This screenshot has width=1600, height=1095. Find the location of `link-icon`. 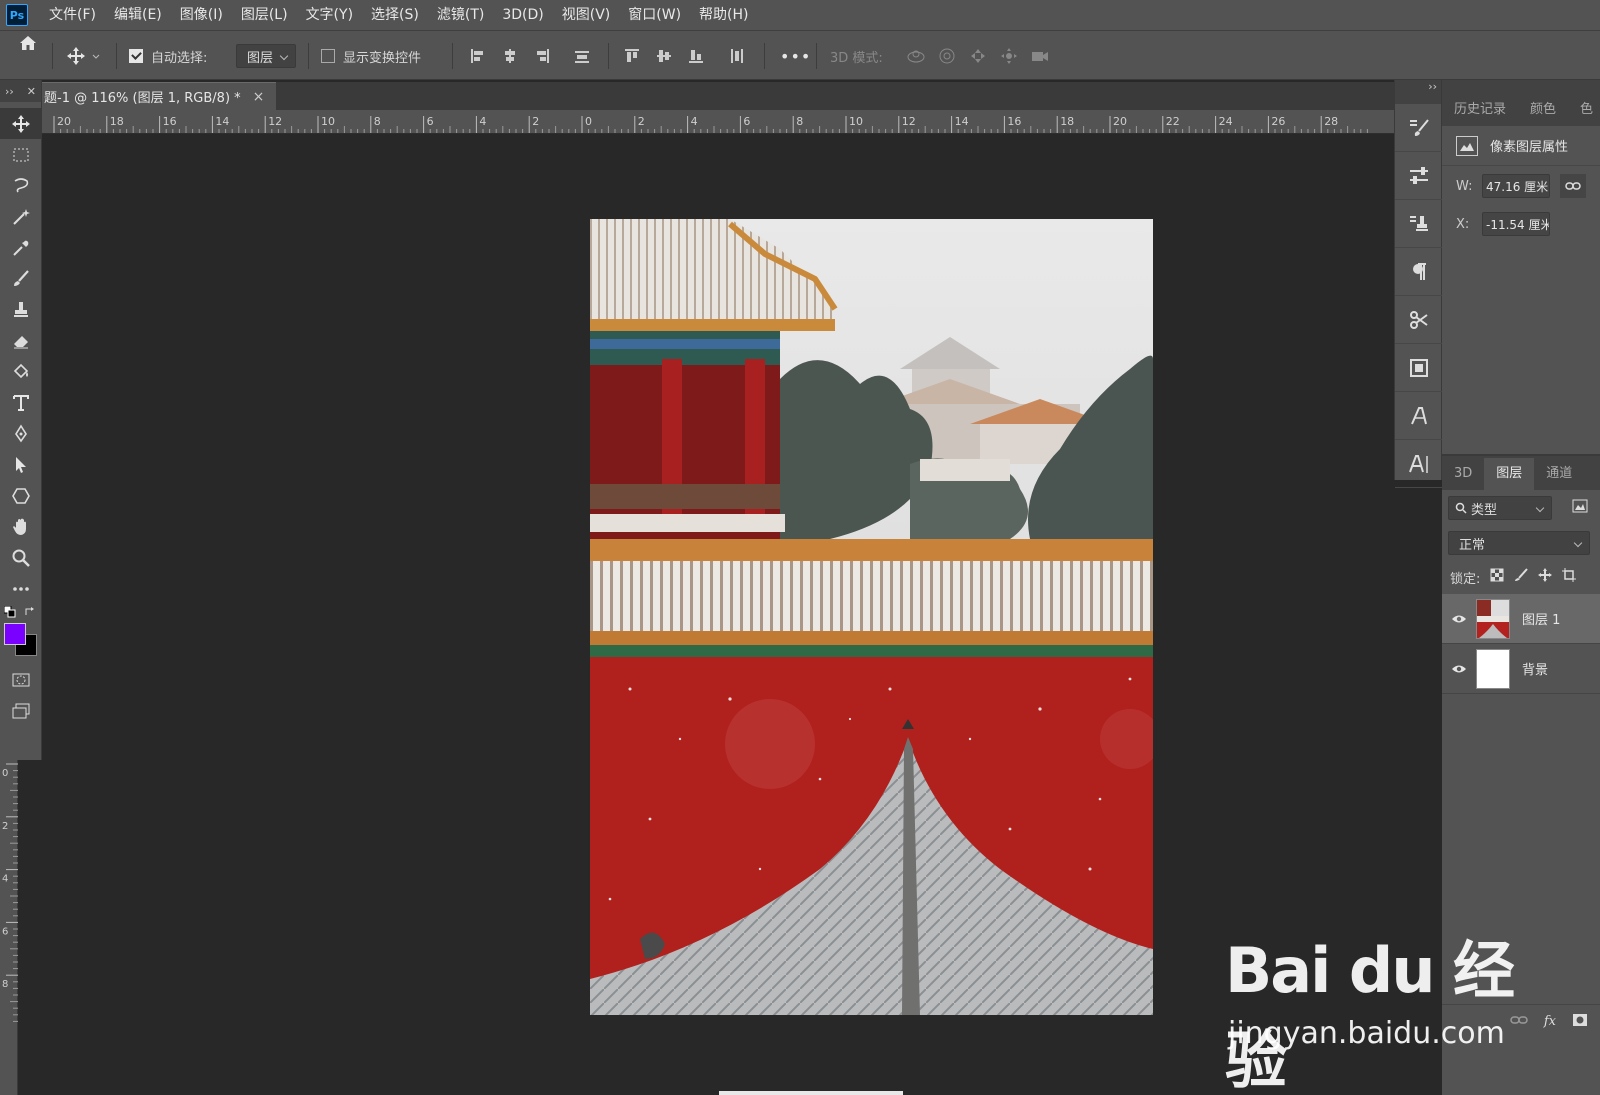

link-icon is located at coordinates (1519, 1021).